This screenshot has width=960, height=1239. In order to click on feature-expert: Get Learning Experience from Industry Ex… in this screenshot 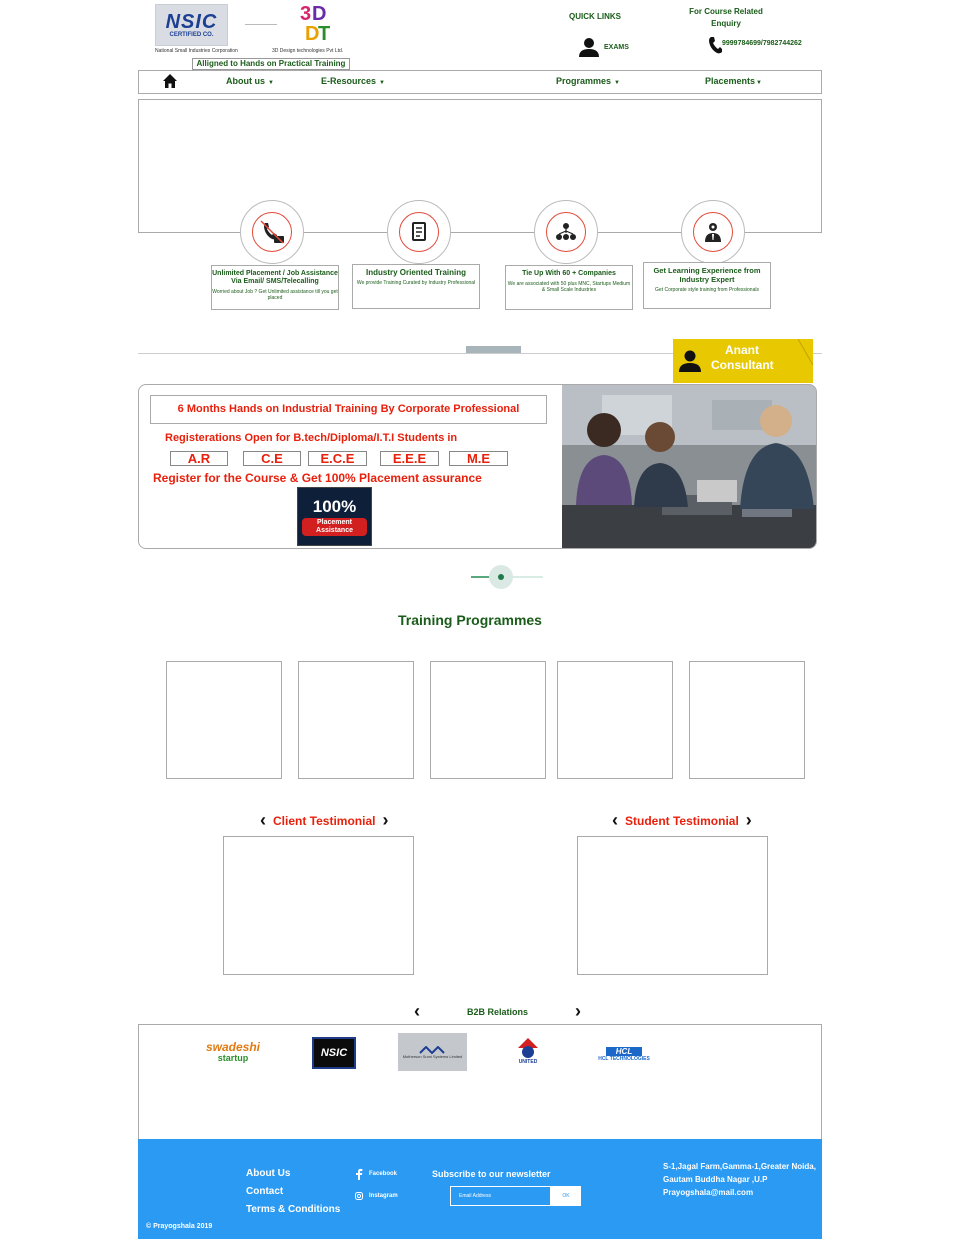, I will do `click(707, 285)`.